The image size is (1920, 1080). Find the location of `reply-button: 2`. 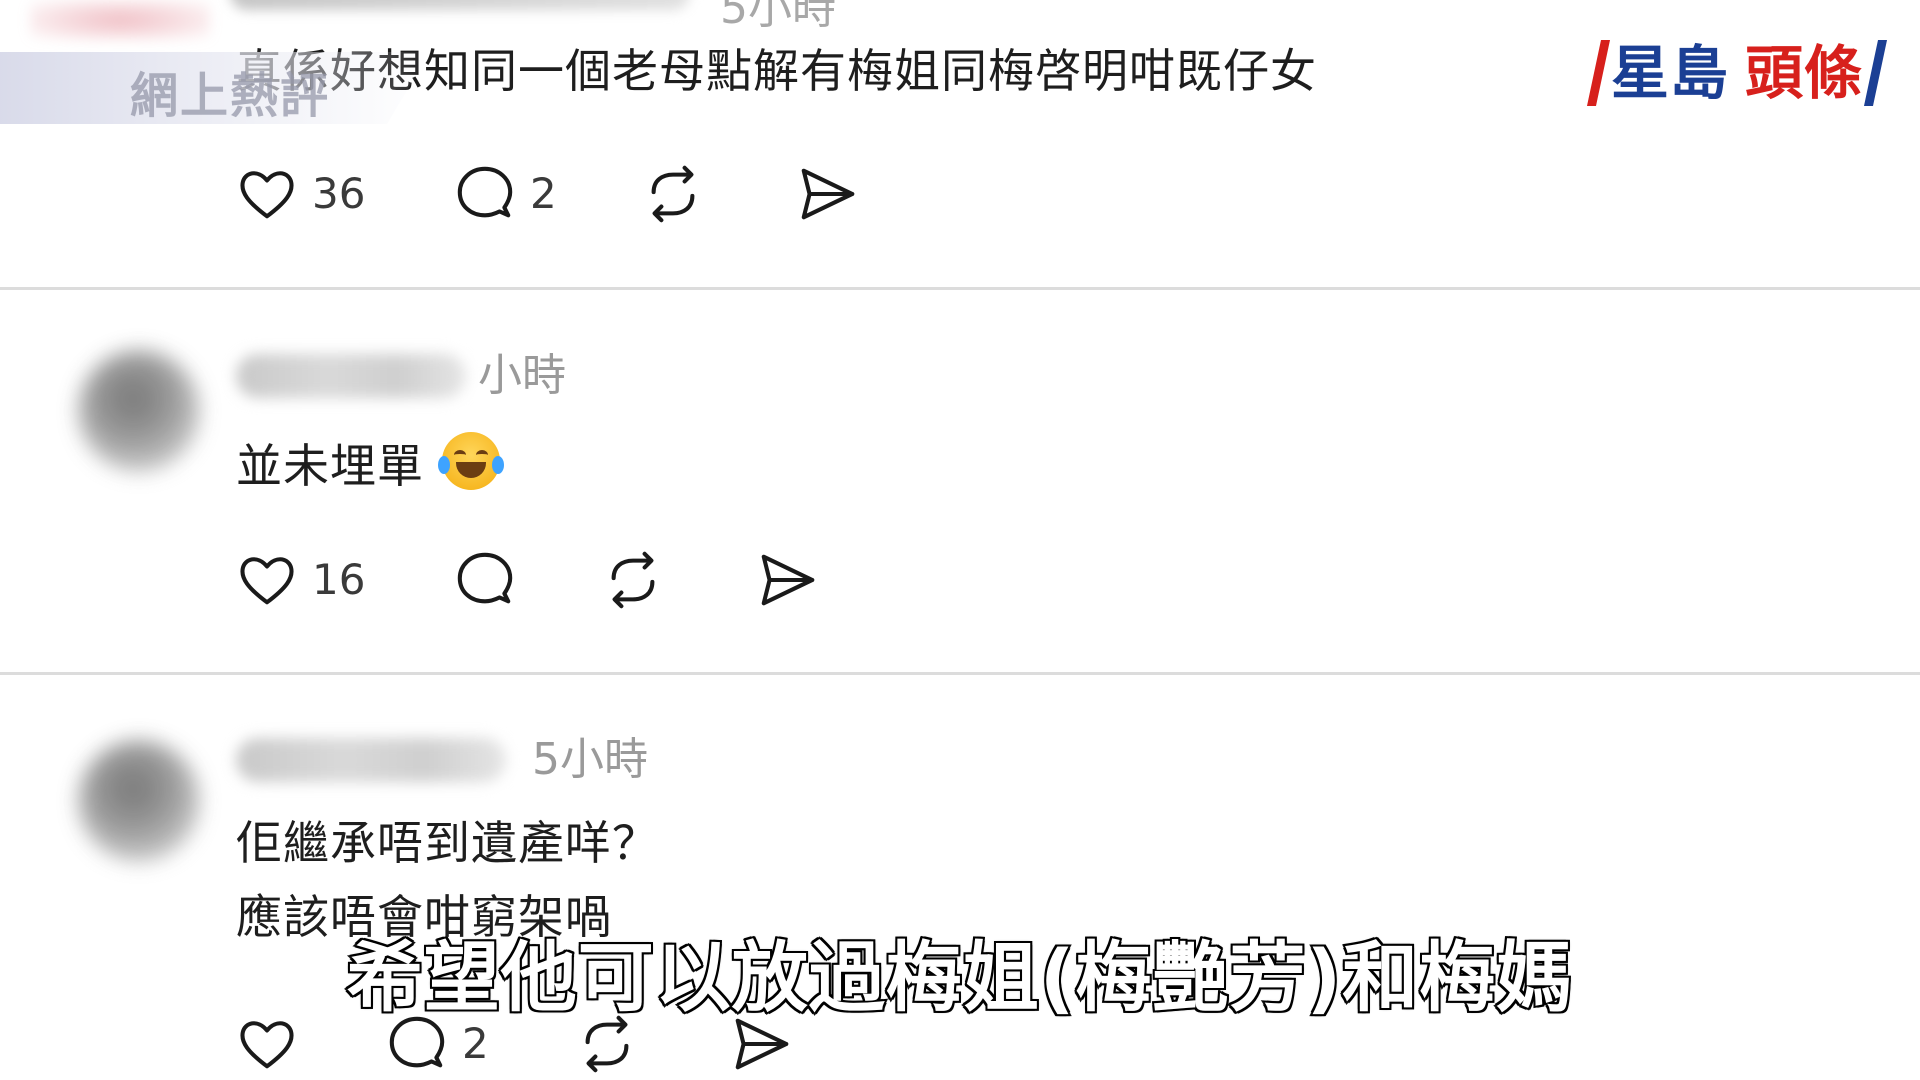

reply-button: 2 is located at coordinates (505, 194).